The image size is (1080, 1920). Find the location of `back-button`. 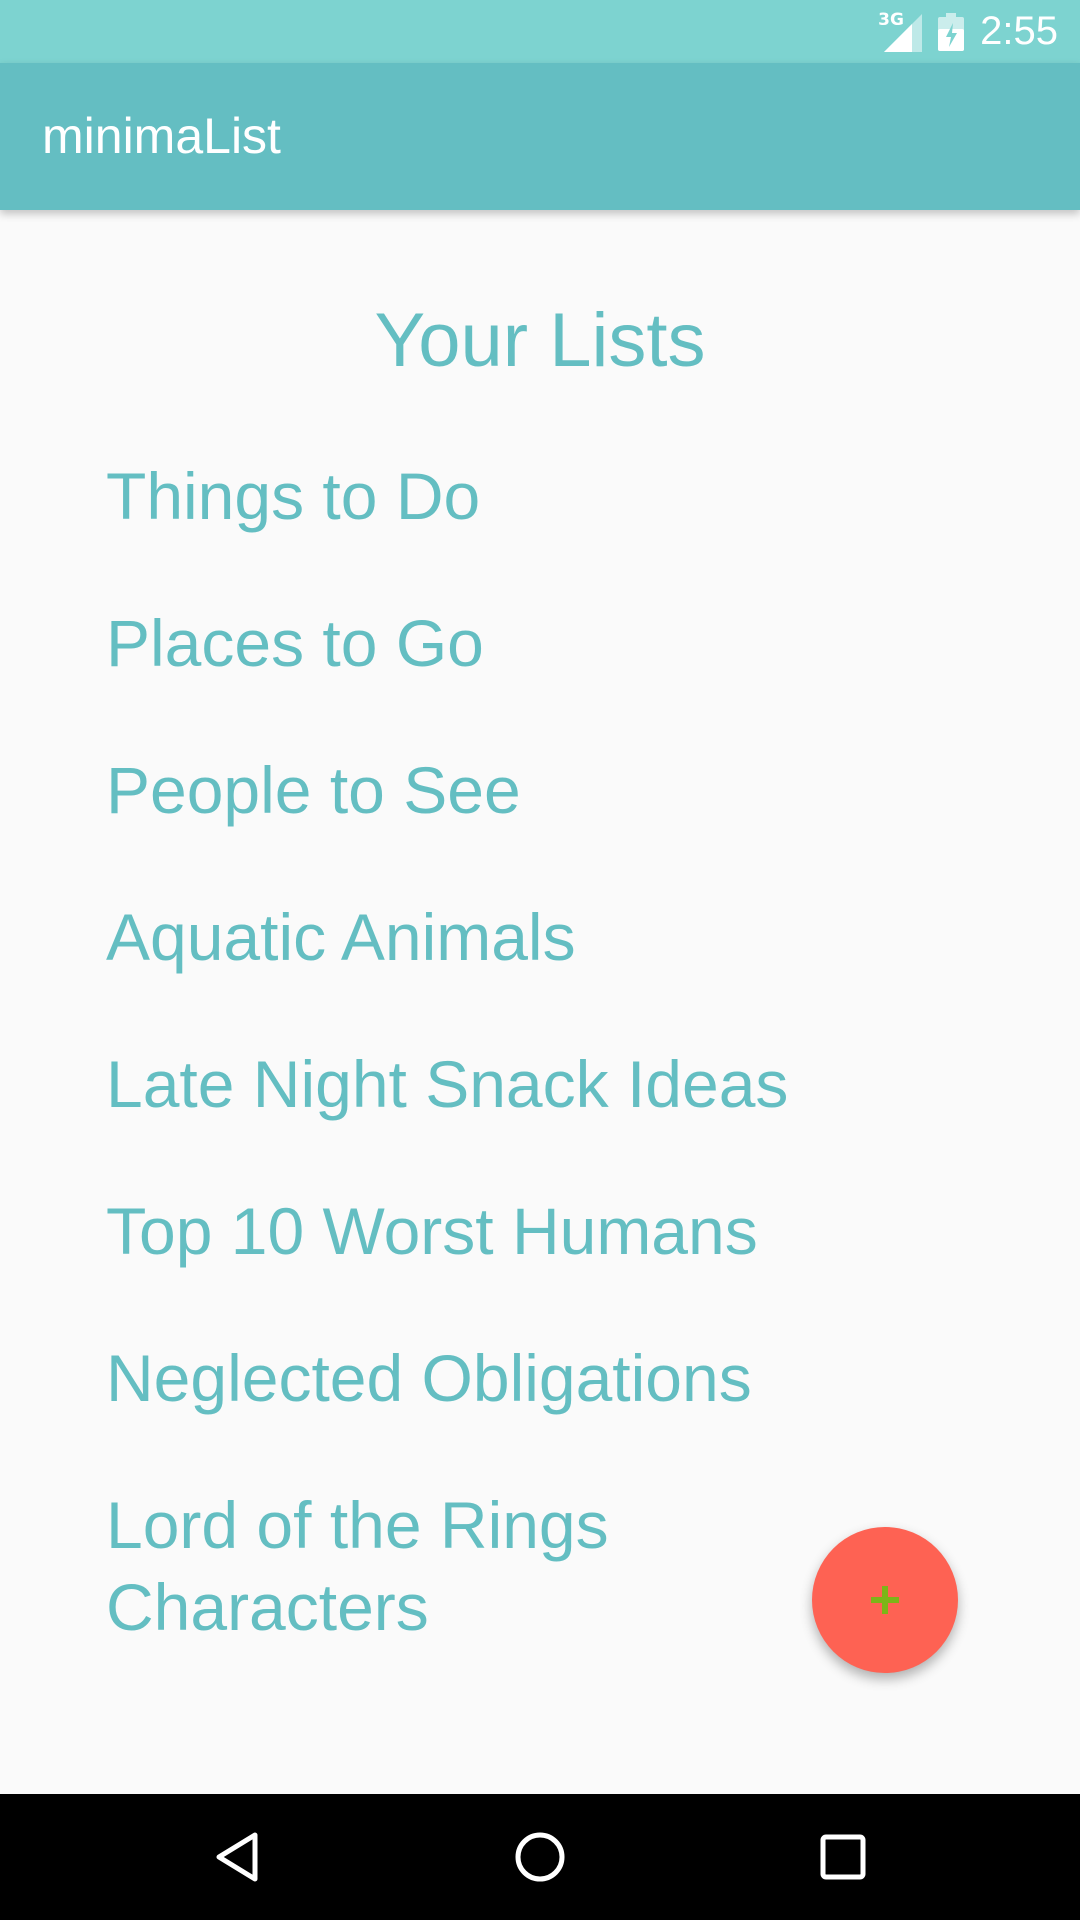

back-button is located at coordinates (237, 1857).